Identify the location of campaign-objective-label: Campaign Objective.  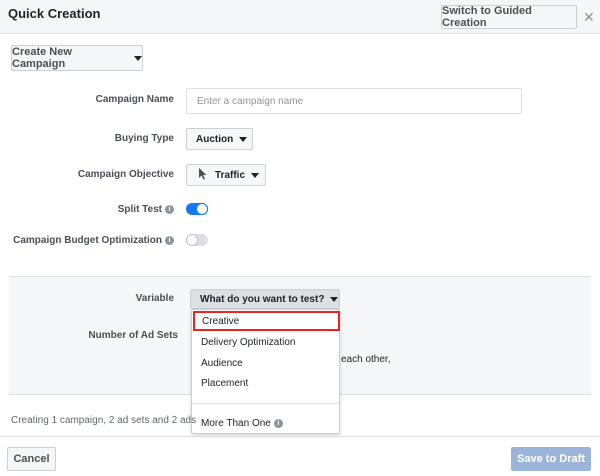
(125, 174).